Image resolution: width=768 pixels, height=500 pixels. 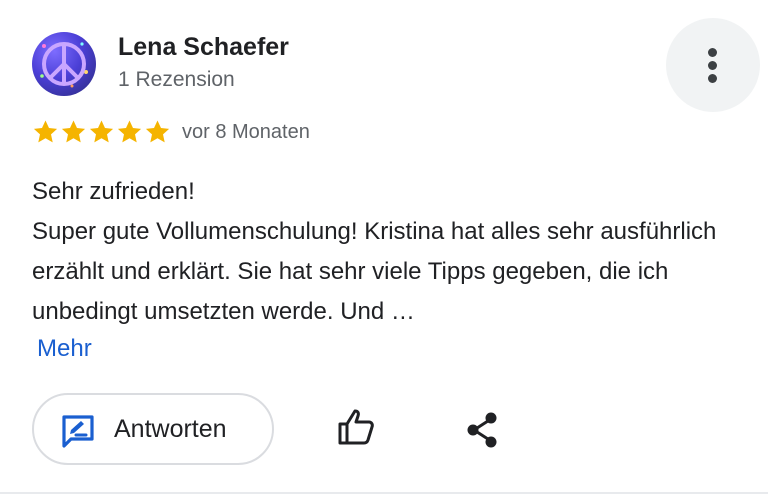 I want to click on reply-edit-icon, so click(x=78, y=431).